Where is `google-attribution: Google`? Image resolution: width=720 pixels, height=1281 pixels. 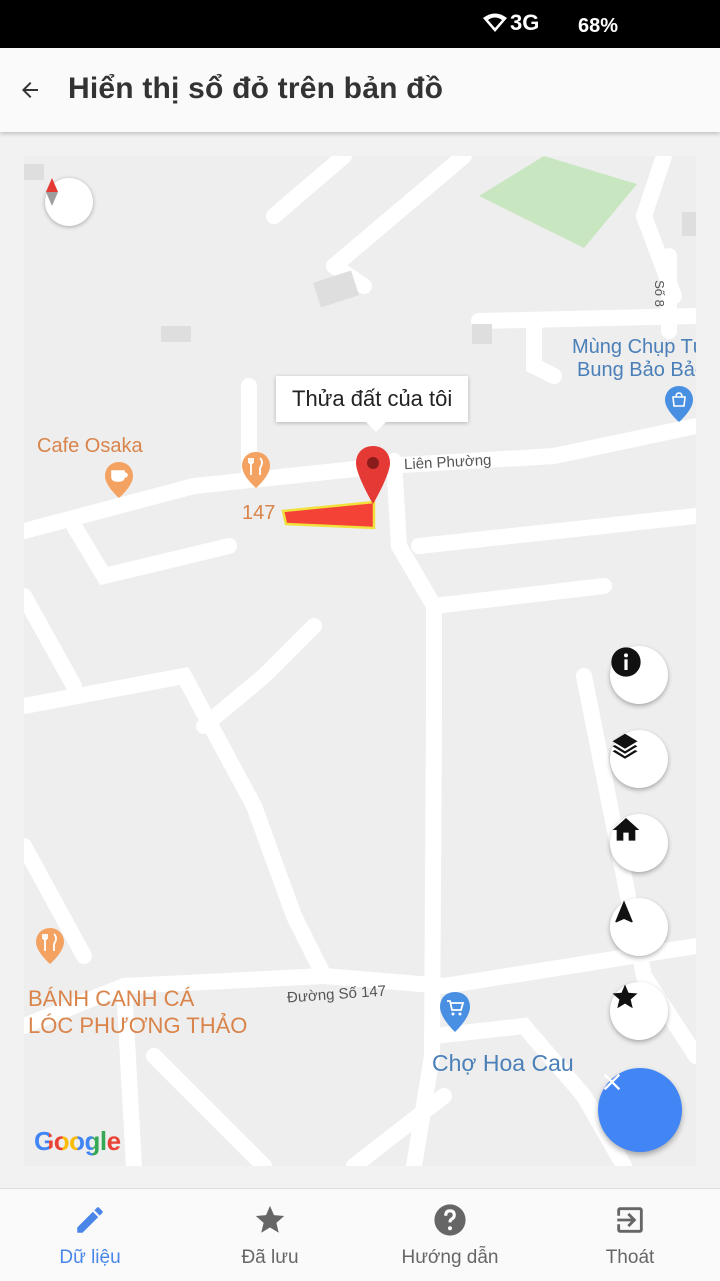 google-attribution: Google is located at coordinates (77, 1141).